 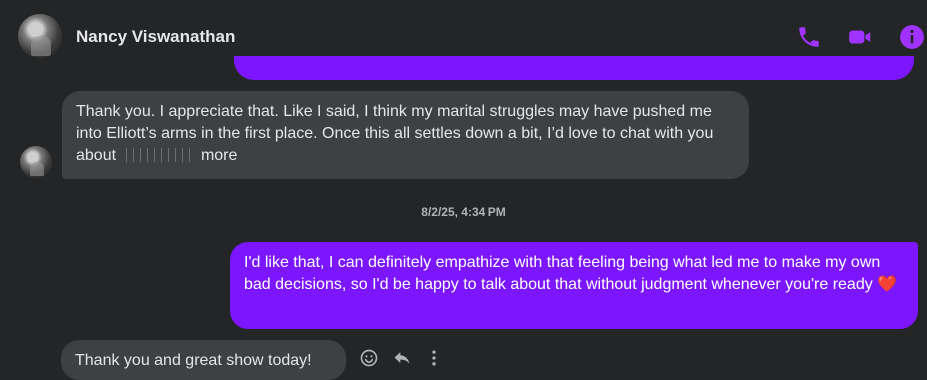 I want to click on heart-emoji: ❤️, so click(x=887, y=284).